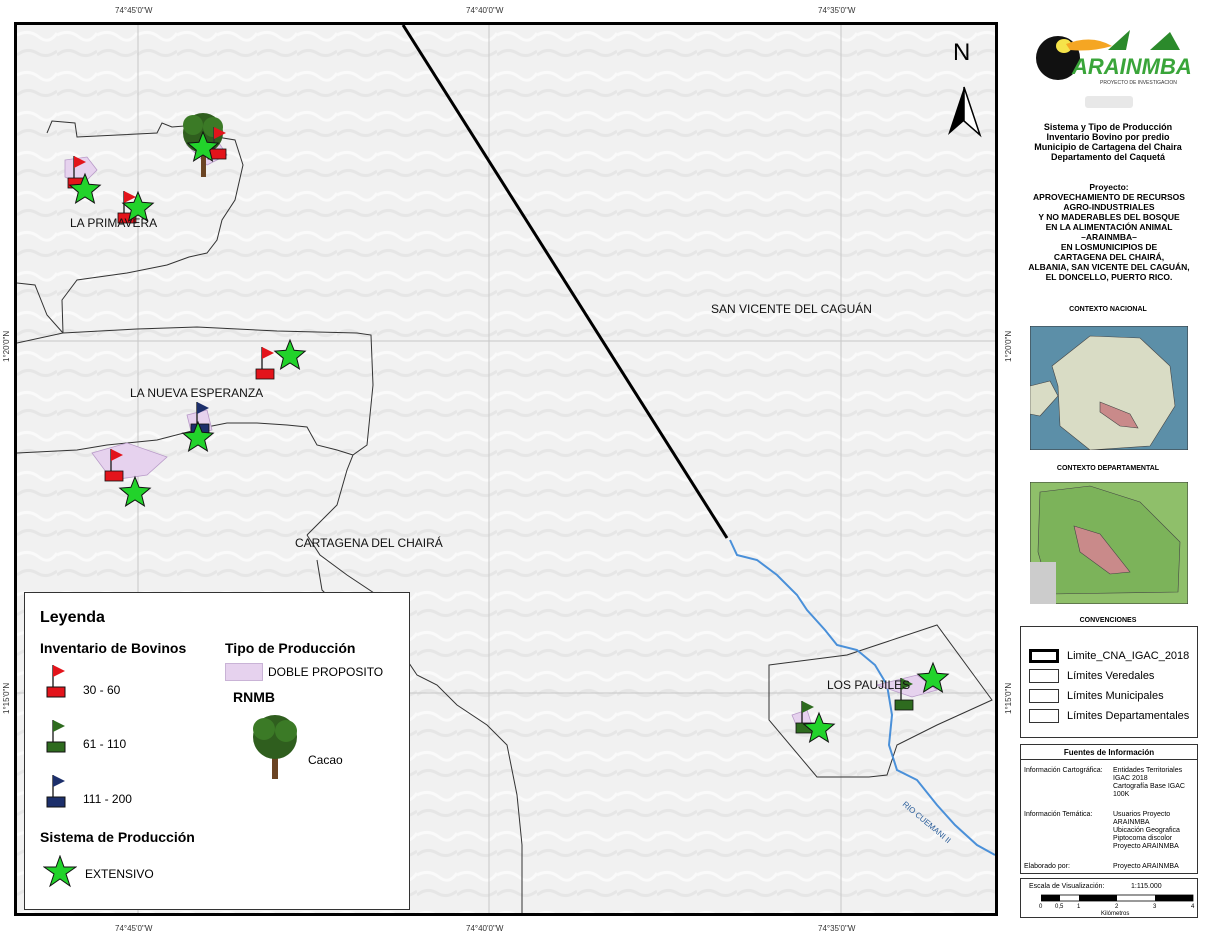 The image size is (1209, 936). I want to click on contexto-nacional-map, so click(1109, 388).